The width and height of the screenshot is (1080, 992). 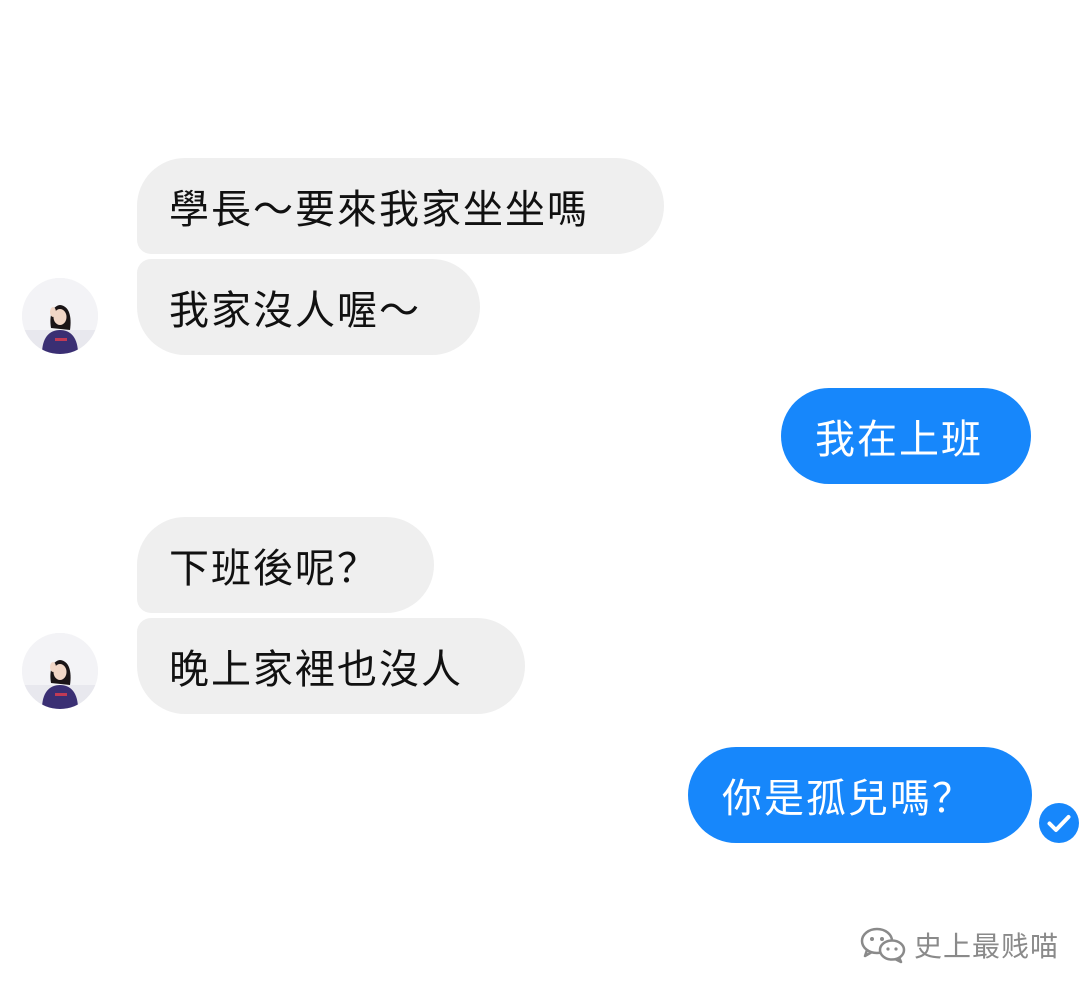 What do you see at coordinates (883, 945) in the screenshot?
I see `wechat-logo-icon` at bounding box center [883, 945].